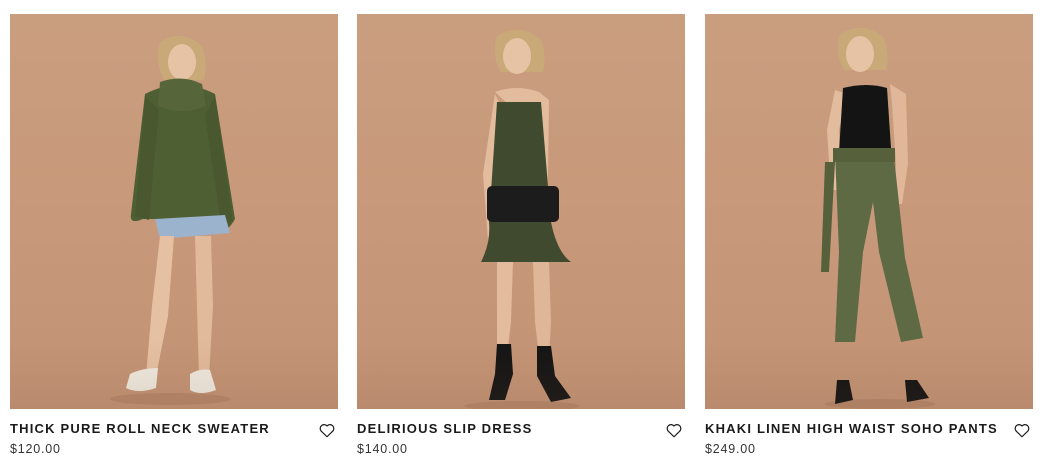 The width and height of the screenshot is (1050, 466). What do you see at coordinates (851, 428) in the screenshot?
I see `product-name: KHAKI LINEN HIGH WAIST SOHO PANTS` at bounding box center [851, 428].